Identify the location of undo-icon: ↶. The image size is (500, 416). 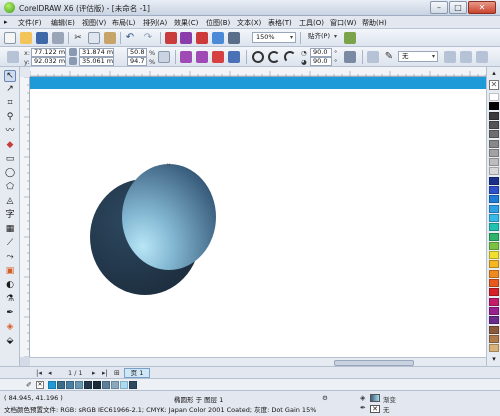
(130, 38).